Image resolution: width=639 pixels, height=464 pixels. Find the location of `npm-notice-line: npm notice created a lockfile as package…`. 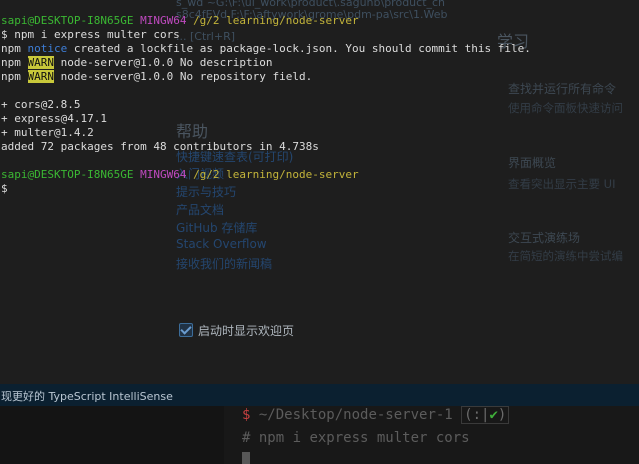

npm-notice-line: npm notice created a lockfile as package… is located at coordinates (266, 49).